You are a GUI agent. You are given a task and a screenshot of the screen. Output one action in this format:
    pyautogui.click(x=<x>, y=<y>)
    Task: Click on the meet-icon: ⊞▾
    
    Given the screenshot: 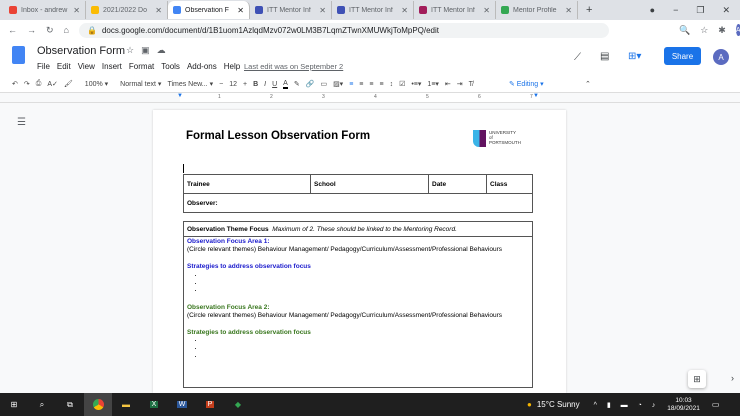 What is the action you would take?
    pyautogui.click(x=634, y=56)
    